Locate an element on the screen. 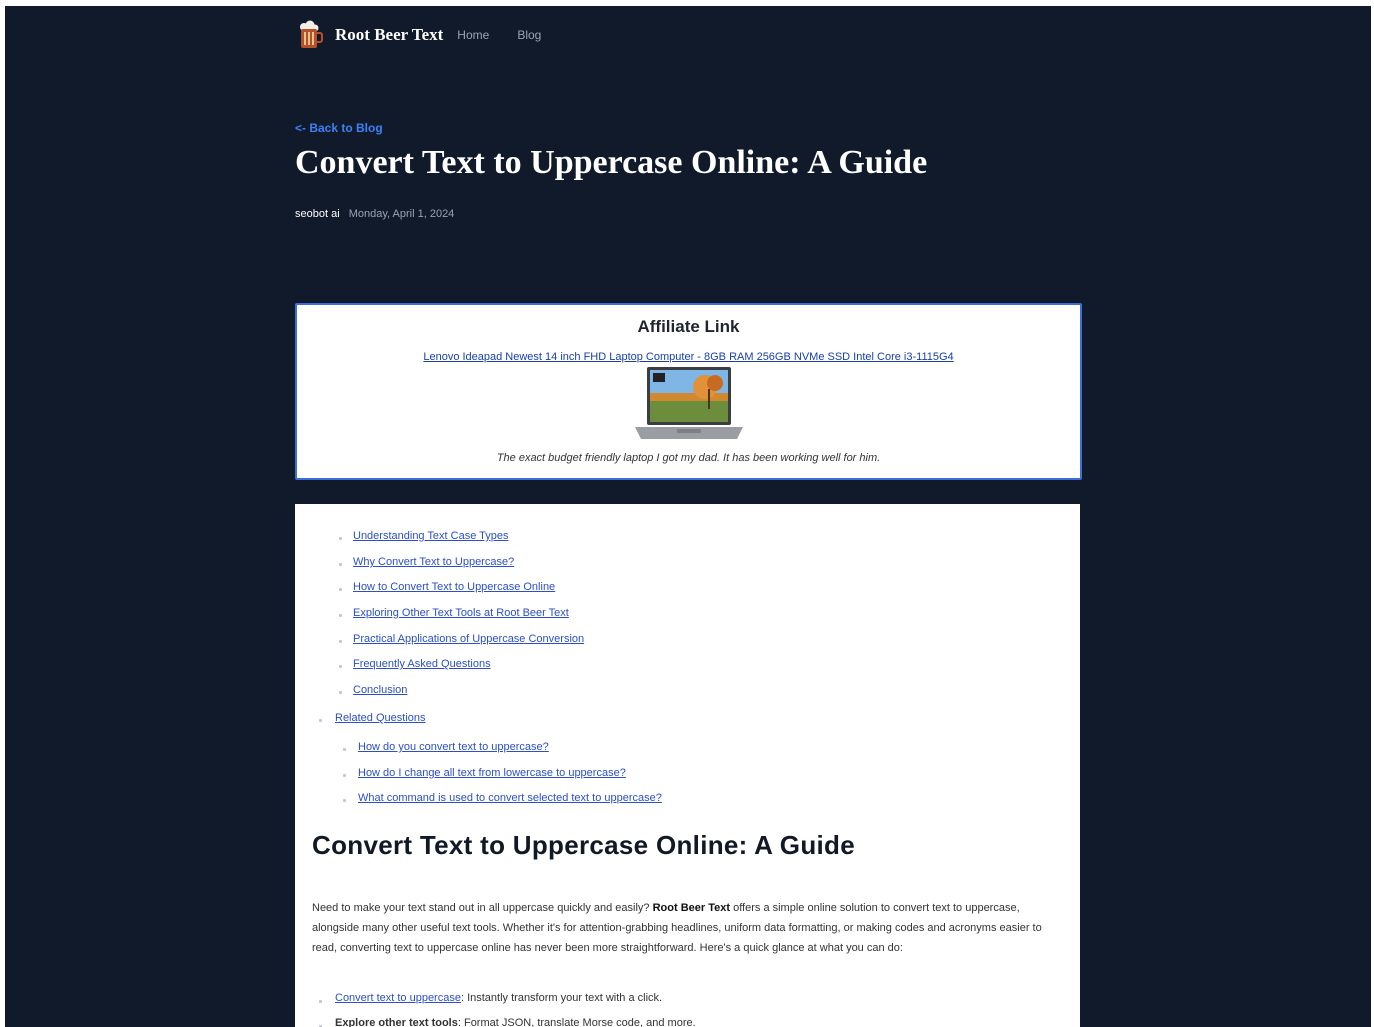  intro-brand-bold: Root Beer Text is located at coordinates (691, 908).